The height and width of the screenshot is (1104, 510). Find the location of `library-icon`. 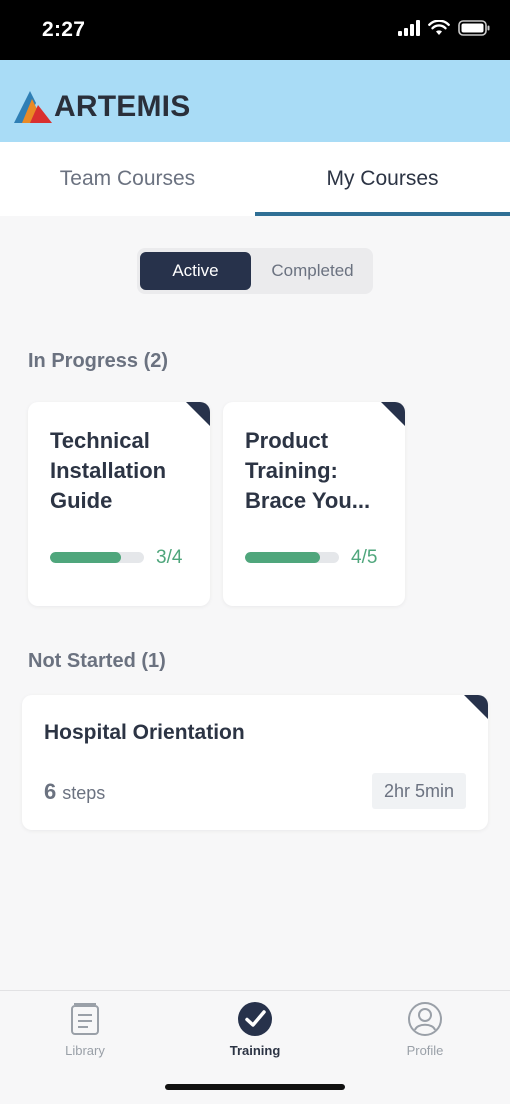

library-icon is located at coordinates (85, 1019).